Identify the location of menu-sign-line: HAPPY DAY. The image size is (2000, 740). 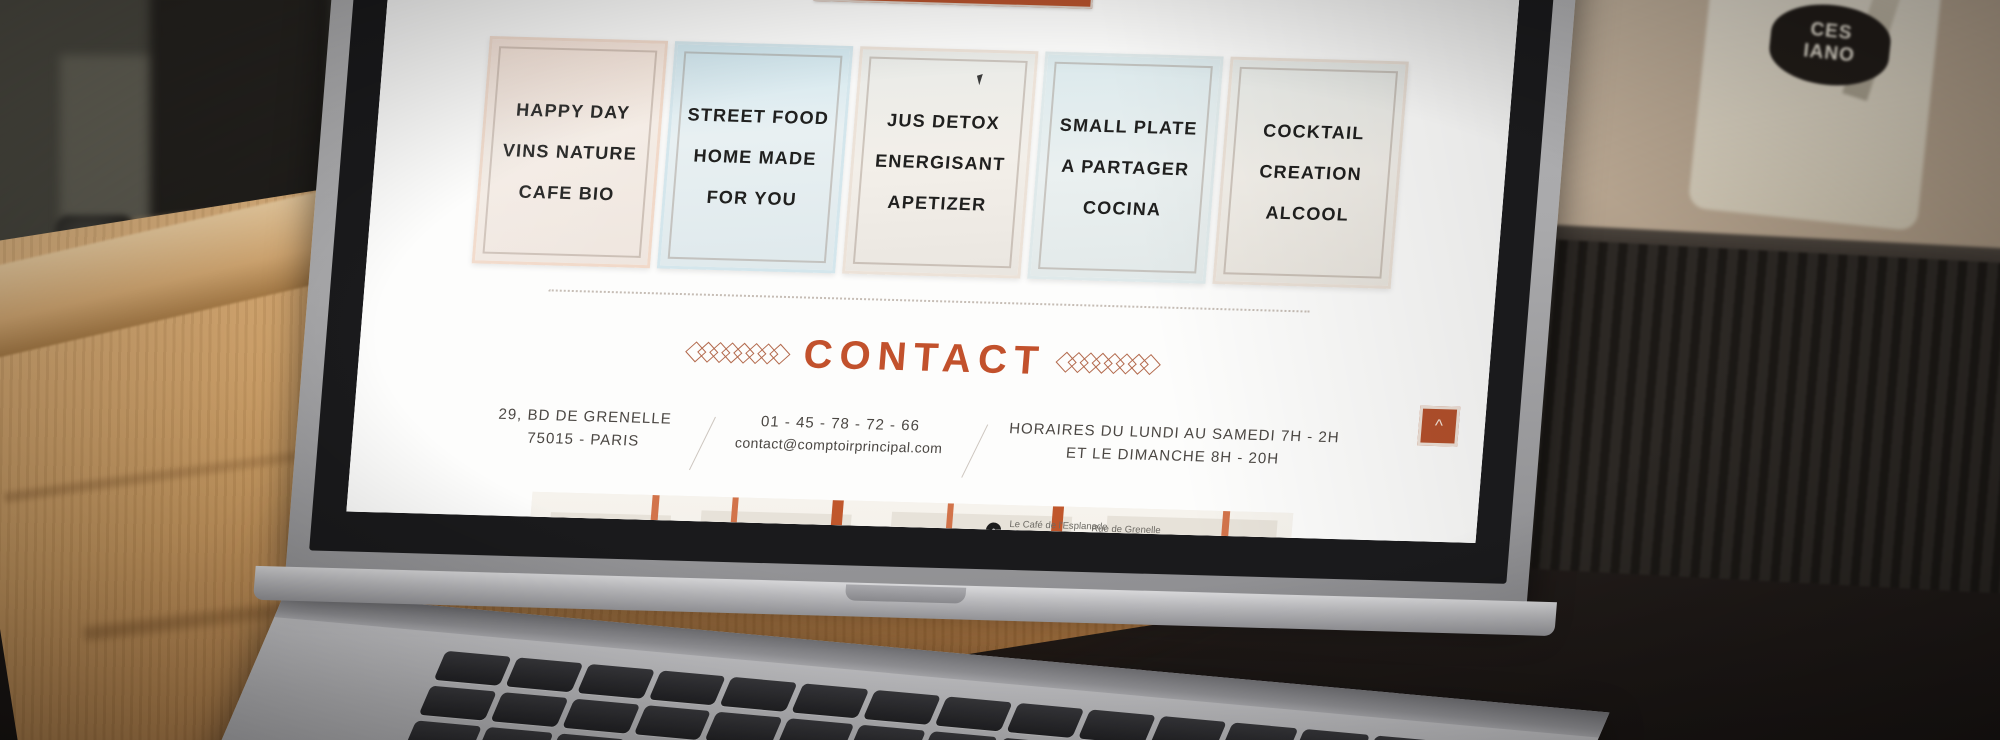
(573, 111).